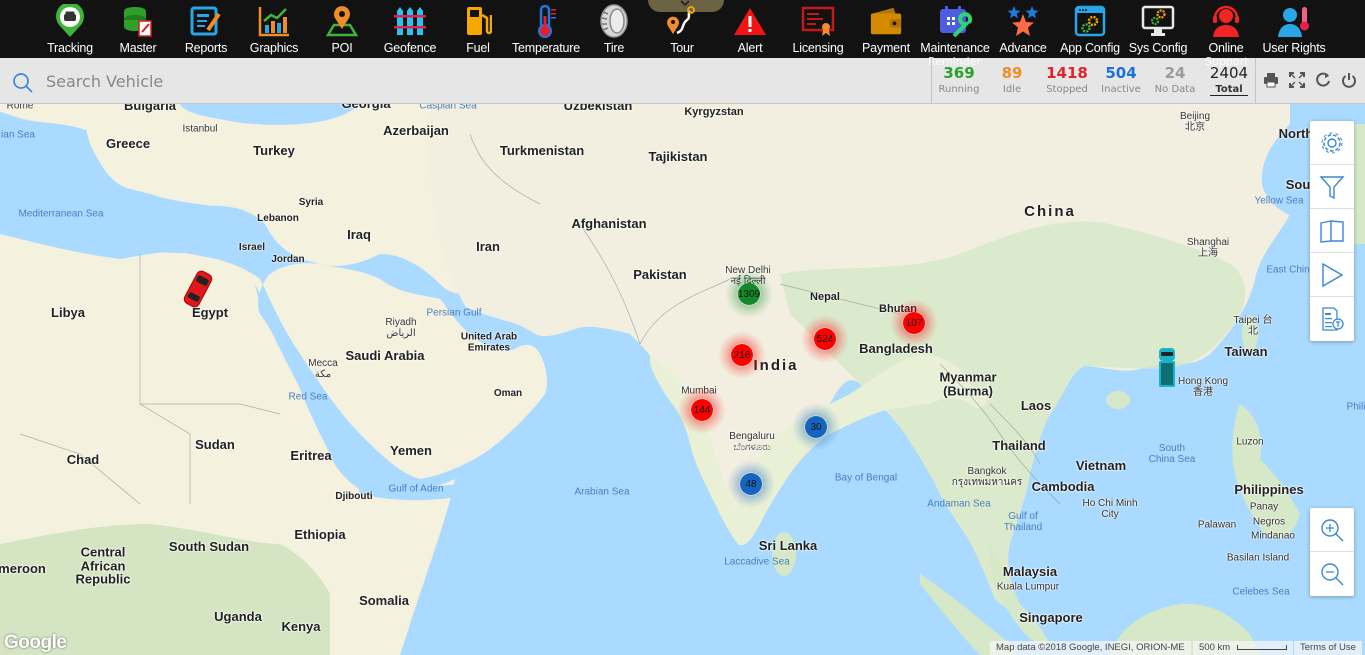 The height and width of the screenshot is (655, 1365). What do you see at coordinates (1294, 21) in the screenshot?
I see `user-thermometer-icon` at bounding box center [1294, 21].